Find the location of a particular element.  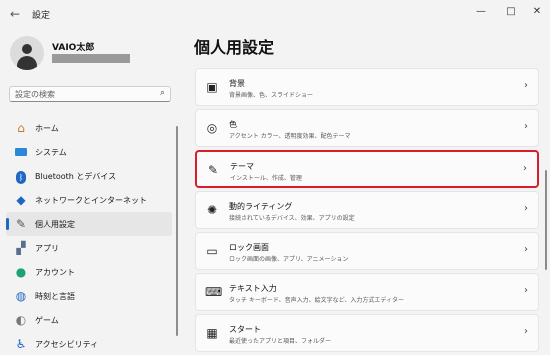

palette-icon: ◎ is located at coordinates (212, 128).